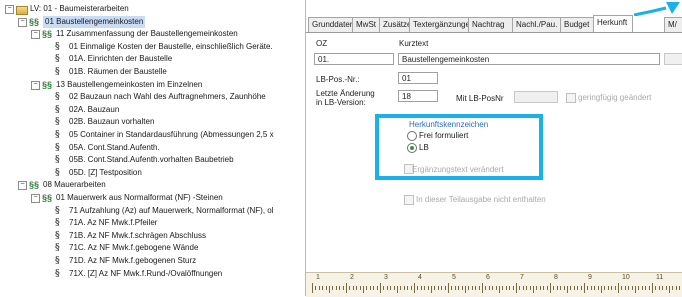 The image size is (682, 297). I want to click on tree-item: §§ 08 Mauerarbeiten, so click(67, 185).